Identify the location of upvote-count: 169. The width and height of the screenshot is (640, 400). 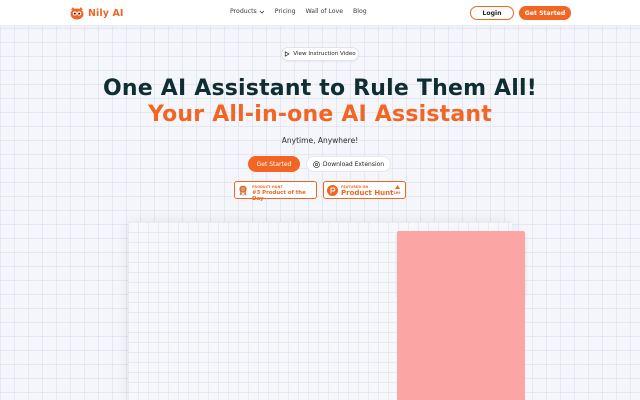
(397, 193).